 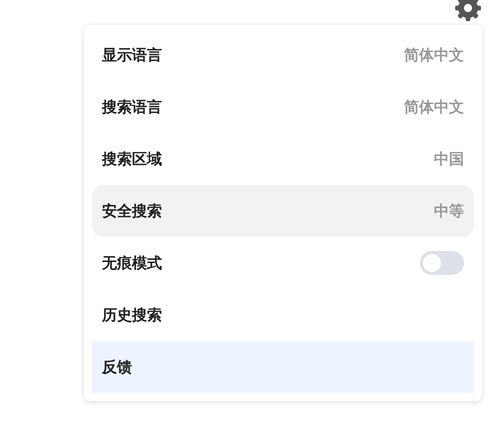 What do you see at coordinates (132, 263) in the screenshot?
I see `item-label: 无痕模式` at bounding box center [132, 263].